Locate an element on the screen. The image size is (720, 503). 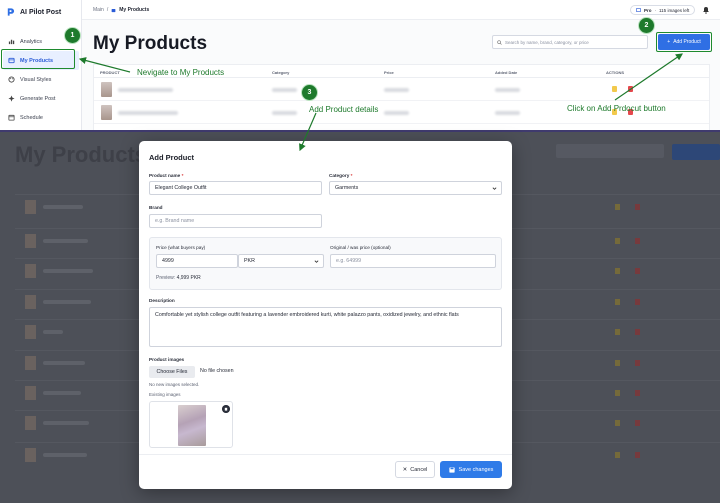
logo-icon is located at coordinates (11, 12).